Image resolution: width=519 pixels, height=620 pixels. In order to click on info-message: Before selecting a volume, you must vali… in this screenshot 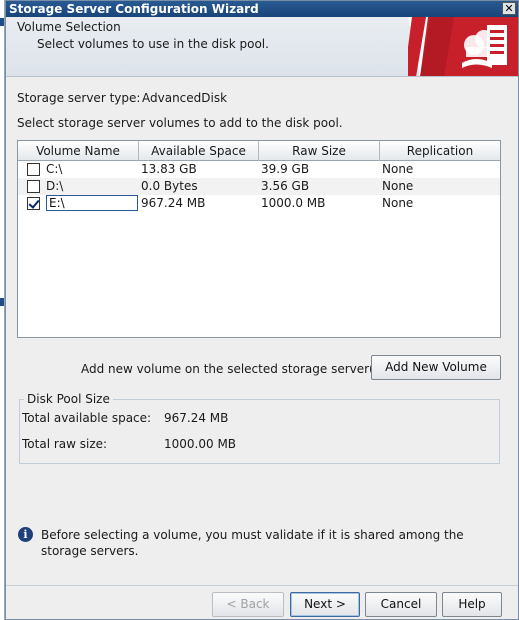, I will do `click(252, 543)`.